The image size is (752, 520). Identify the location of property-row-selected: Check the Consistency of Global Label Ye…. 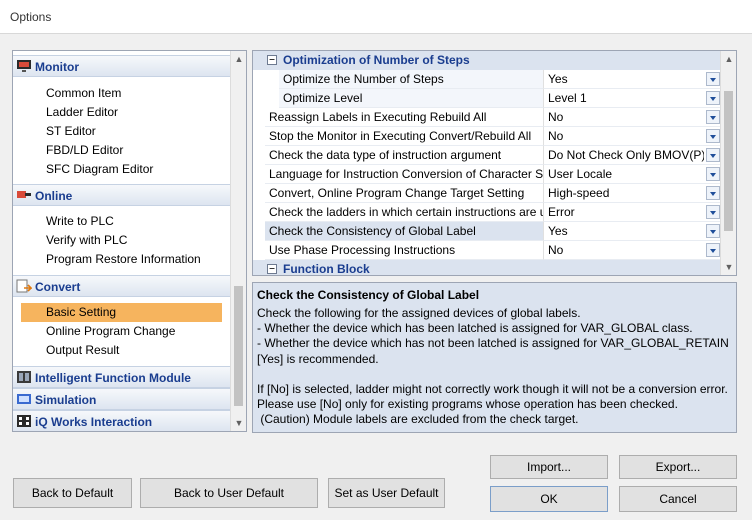
(487, 231).